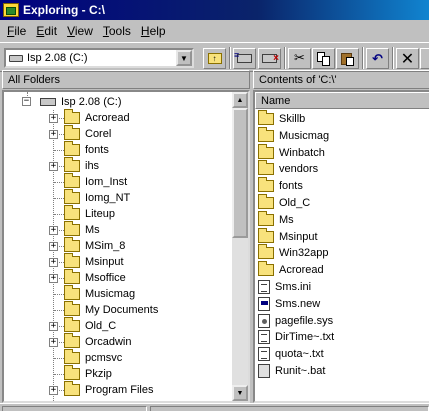  What do you see at coordinates (288, 236) in the screenshot?
I see `list-item: Msinput` at bounding box center [288, 236].